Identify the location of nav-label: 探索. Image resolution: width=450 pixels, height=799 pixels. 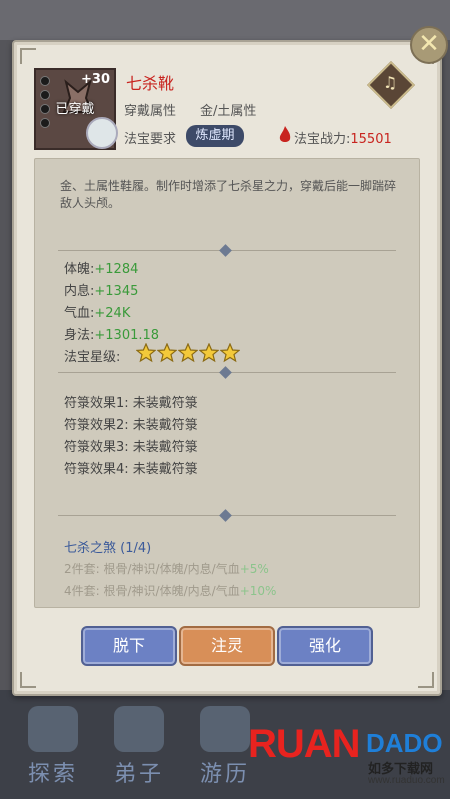
(52, 774).